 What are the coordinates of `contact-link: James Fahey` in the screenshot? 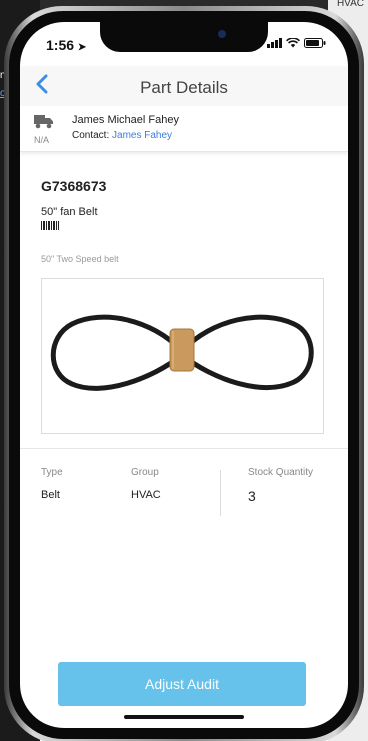 It's located at (142, 135).